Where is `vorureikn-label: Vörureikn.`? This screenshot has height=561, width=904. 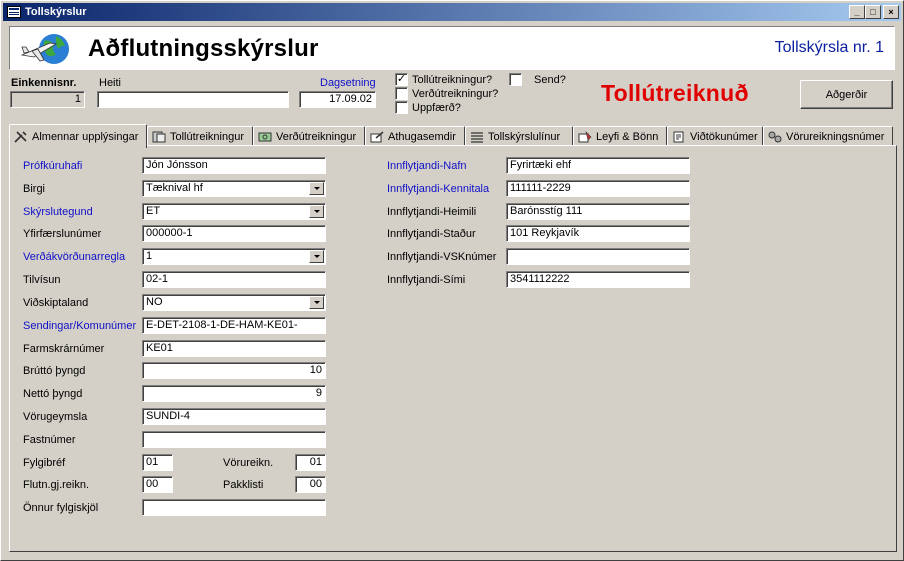 vorureikn-label: Vörureikn. is located at coordinates (248, 463).